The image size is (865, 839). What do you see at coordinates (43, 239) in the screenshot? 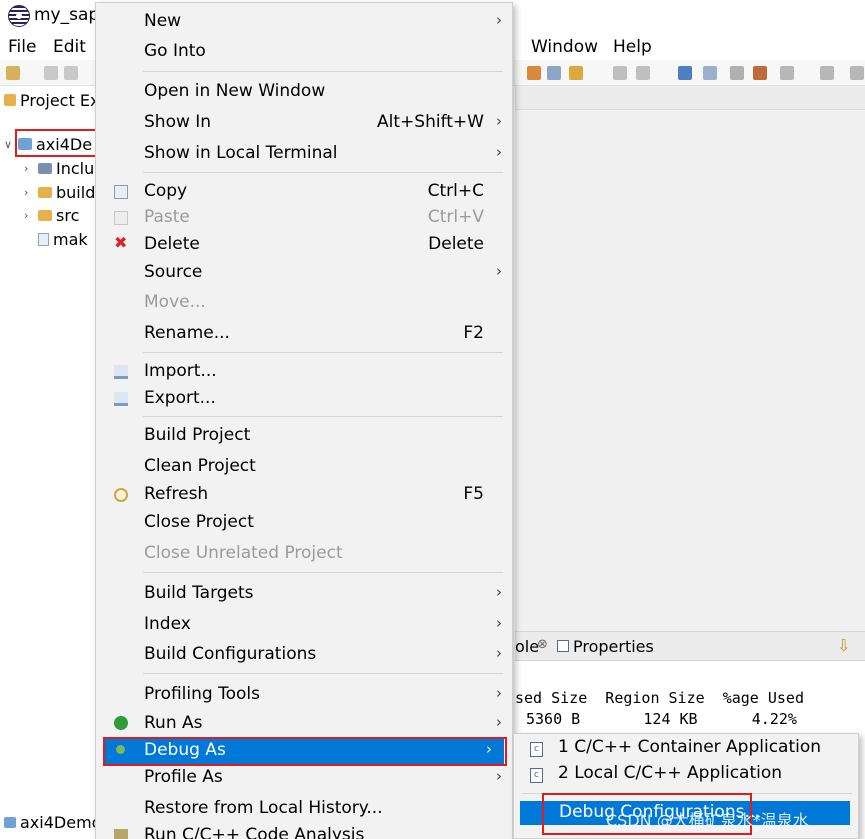
I see `file-icon` at bounding box center [43, 239].